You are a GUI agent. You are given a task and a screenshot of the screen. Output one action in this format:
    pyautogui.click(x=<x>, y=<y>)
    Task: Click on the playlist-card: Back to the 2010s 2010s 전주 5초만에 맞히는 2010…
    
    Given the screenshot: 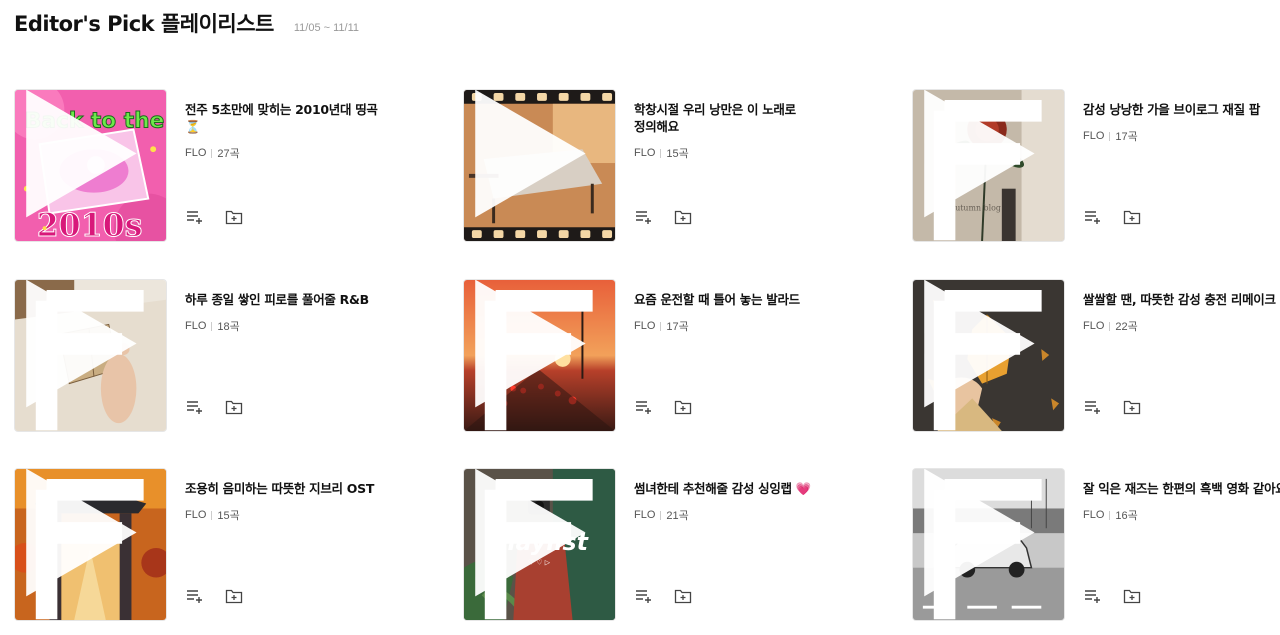 What is the action you would take?
    pyautogui.click(x=214, y=166)
    